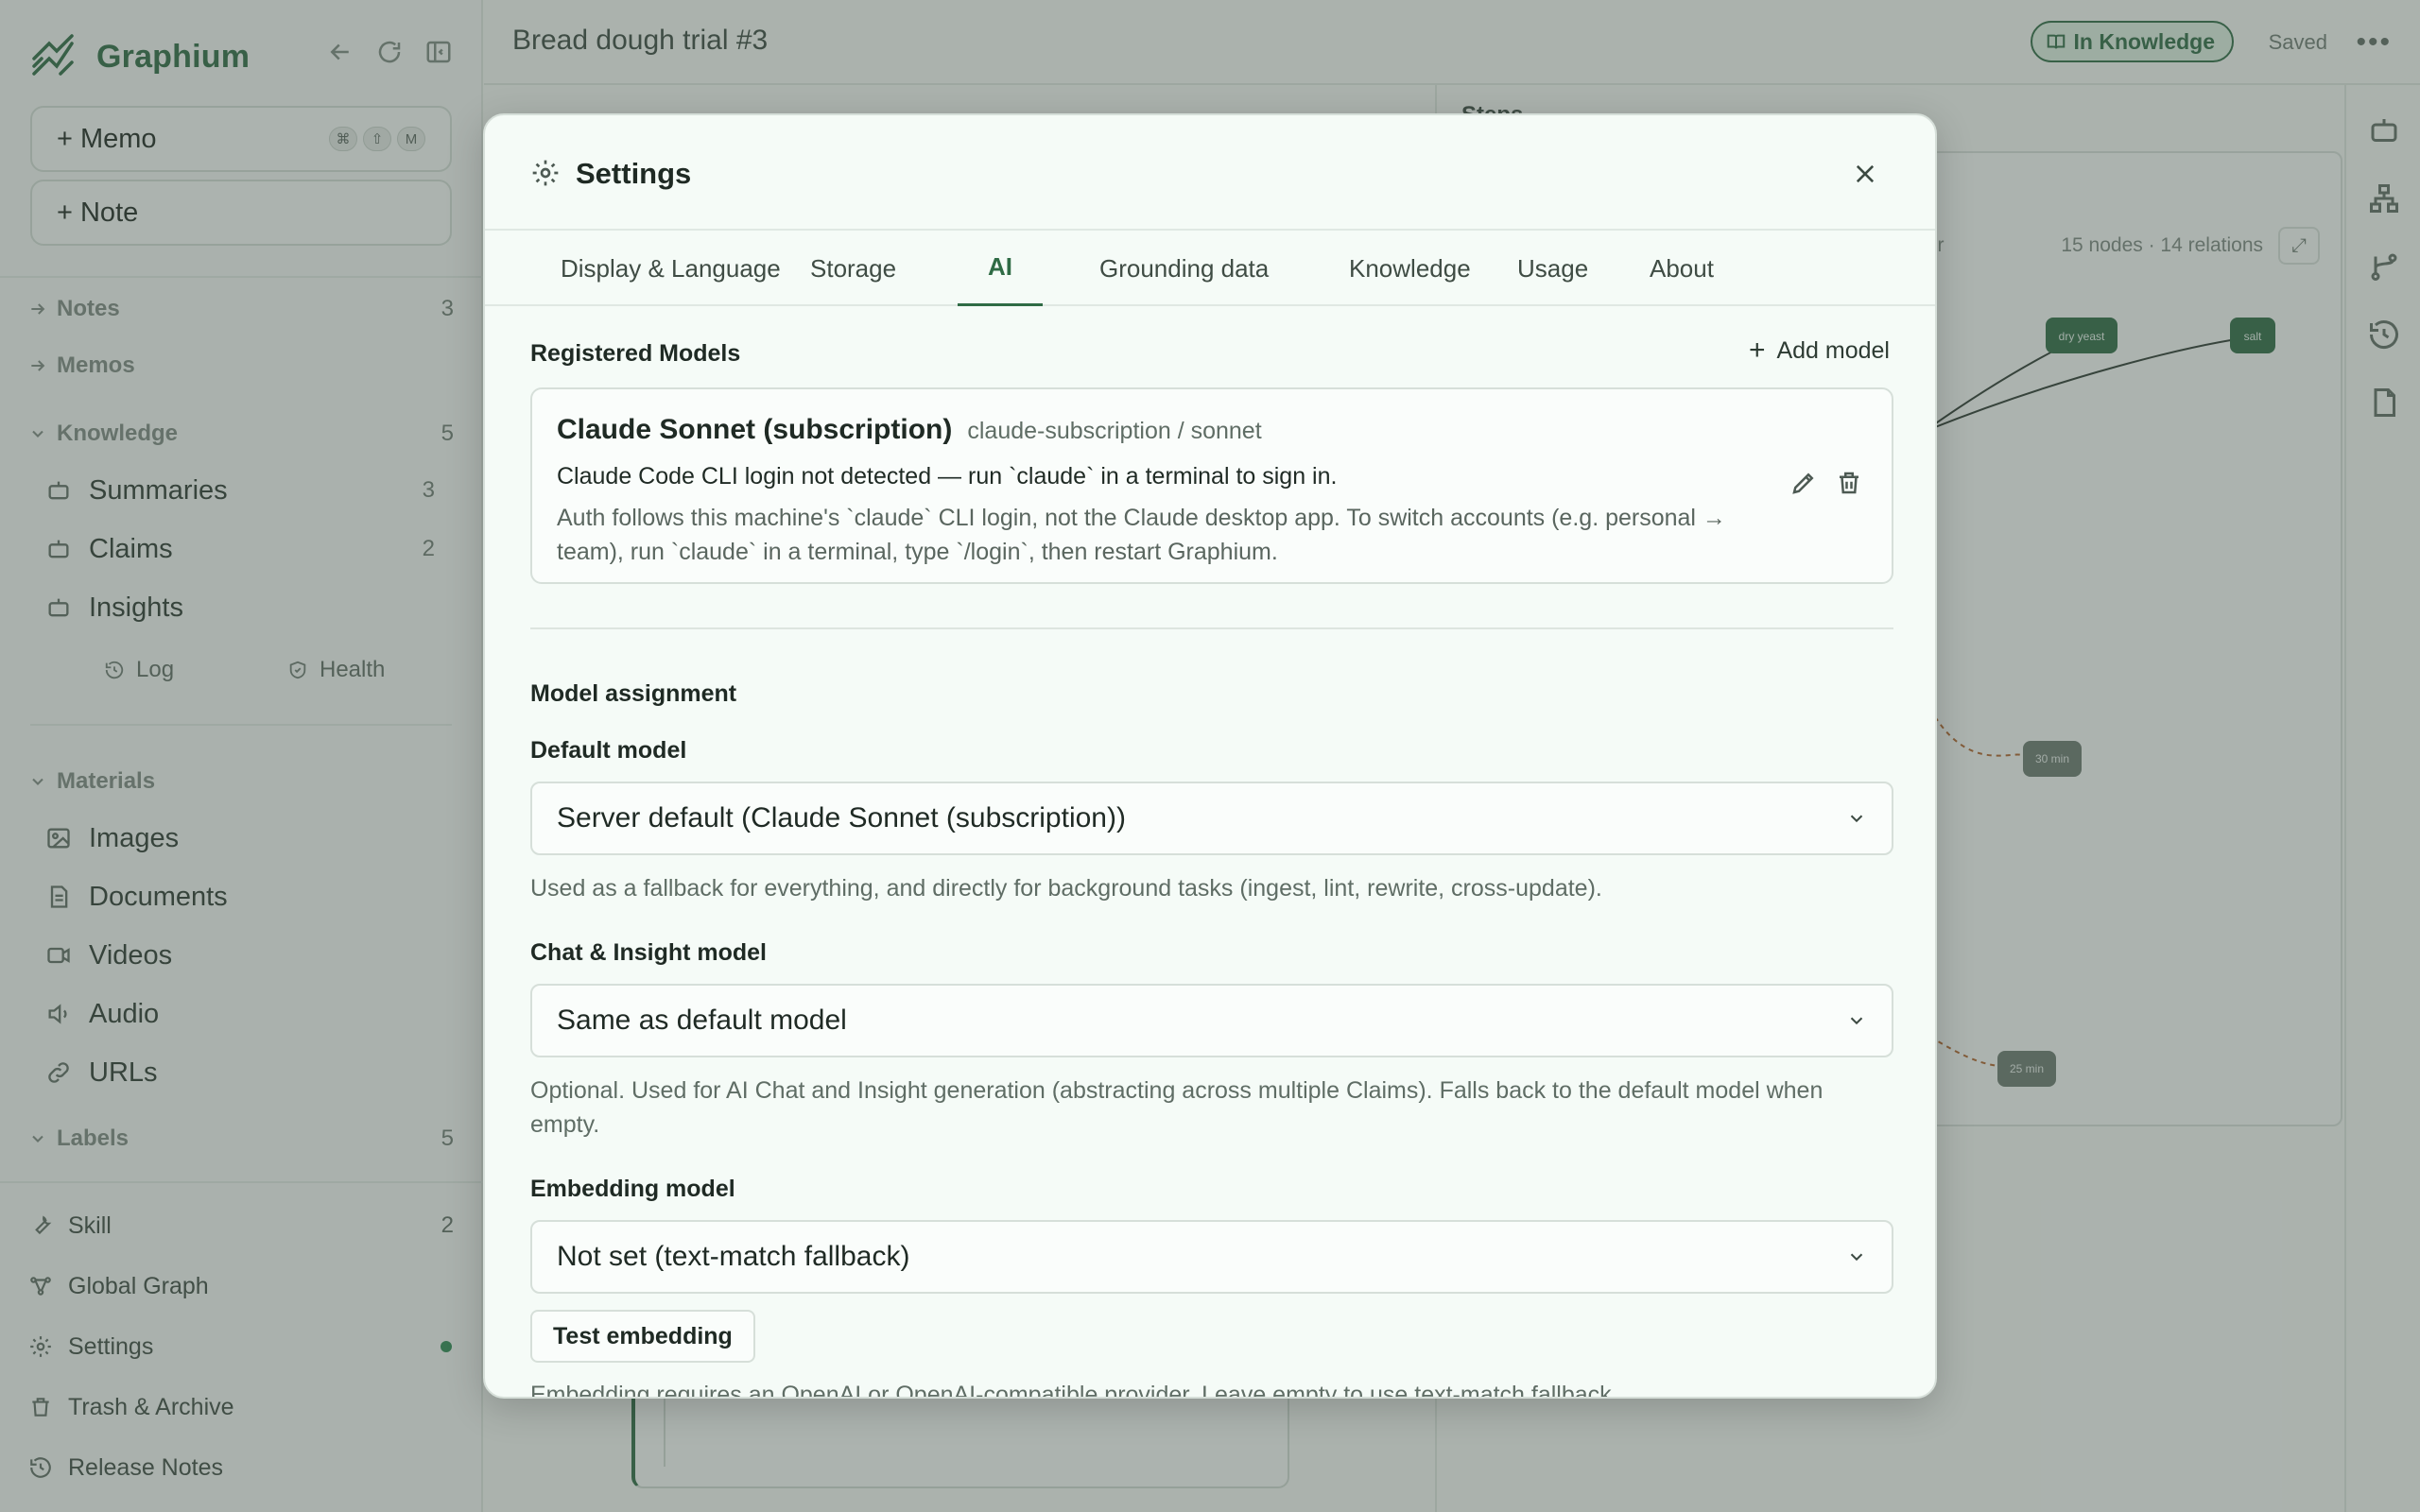  Describe the element at coordinates (545, 173) in the screenshot. I see `gear-icon` at that location.